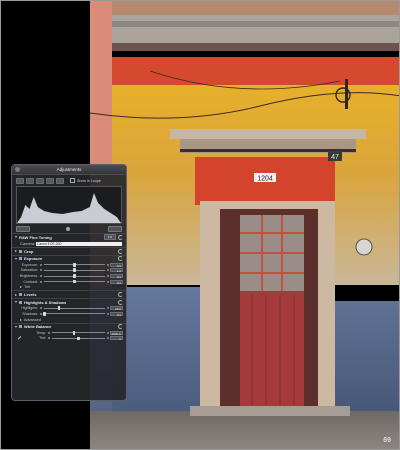  I want to click on slider-value-field: 0, so click(116, 338).